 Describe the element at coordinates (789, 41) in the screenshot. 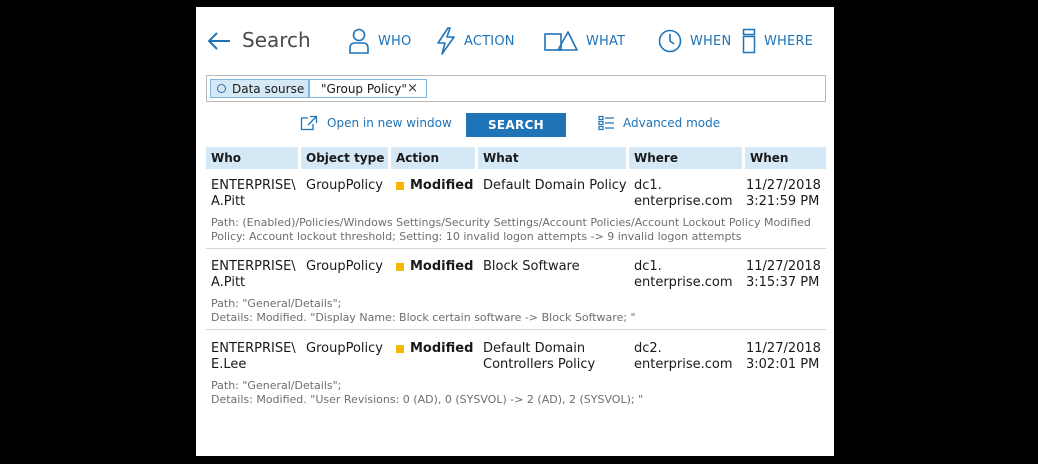

I see `nav-where-label: WHERE` at that location.